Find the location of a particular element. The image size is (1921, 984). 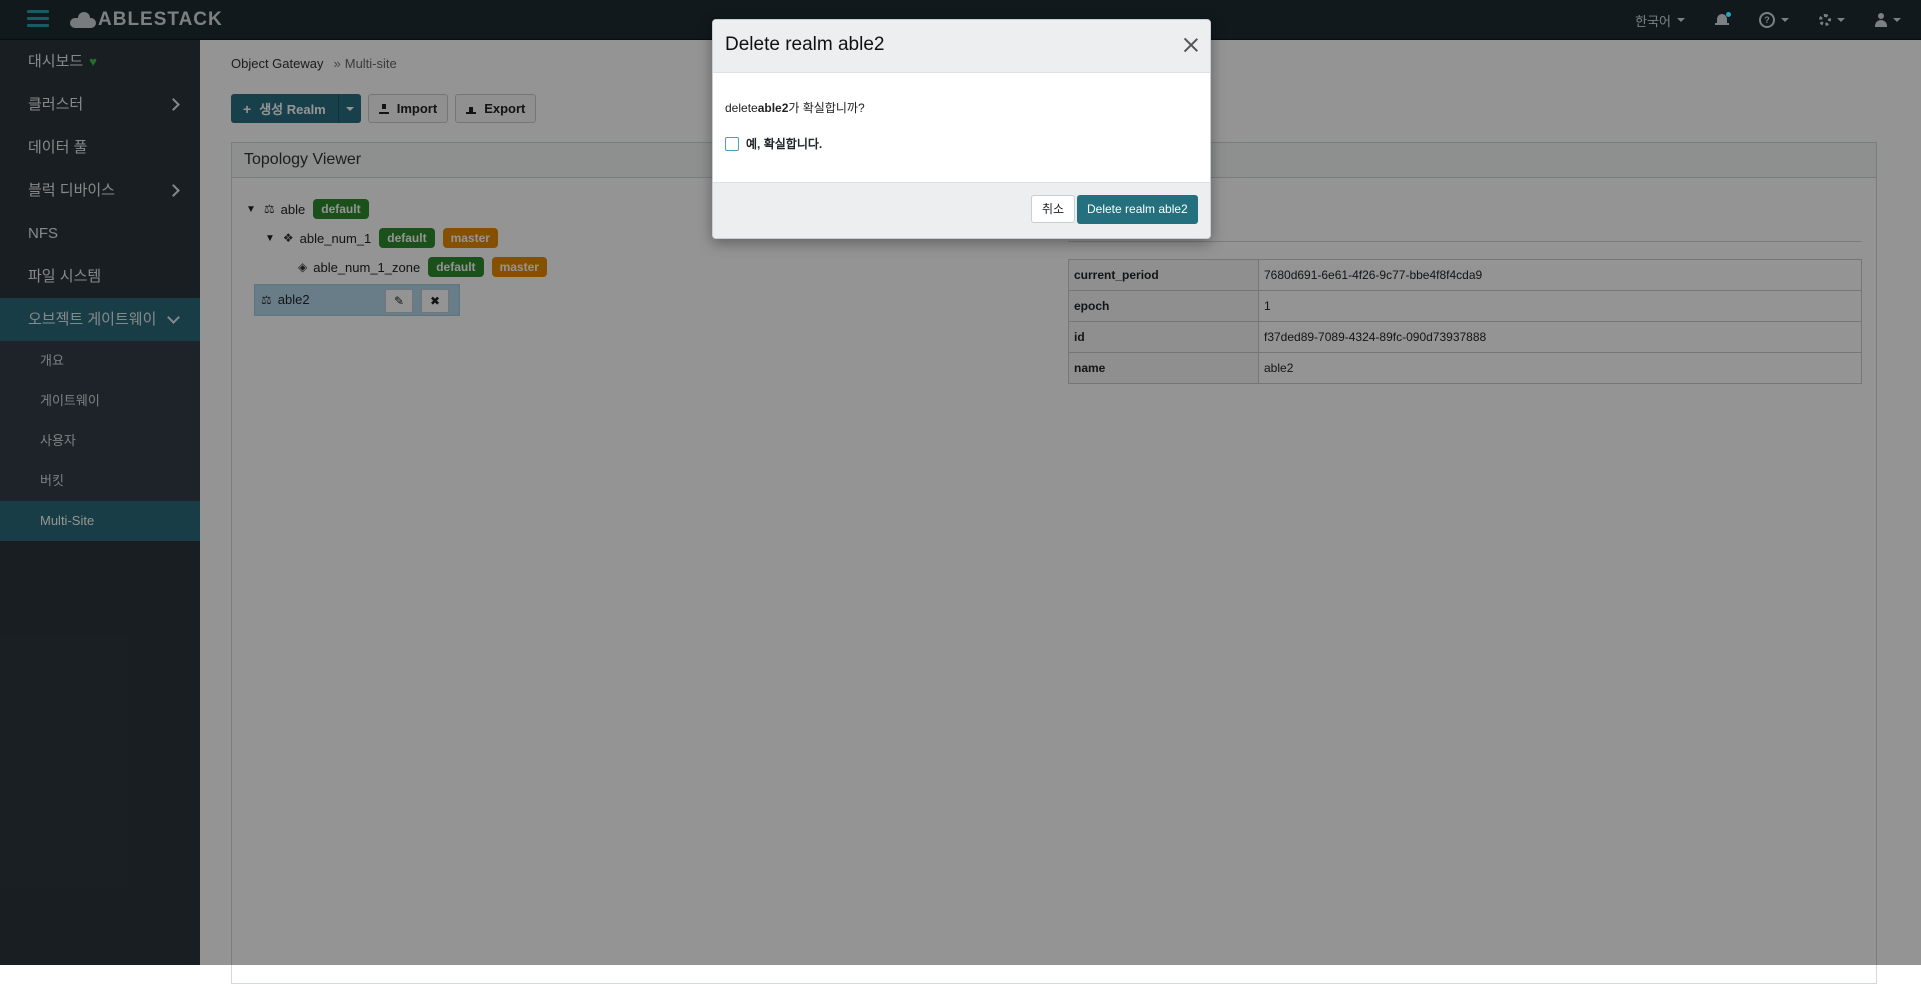

confirm-suffix: 가 확실합니까? is located at coordinates (826, 108).